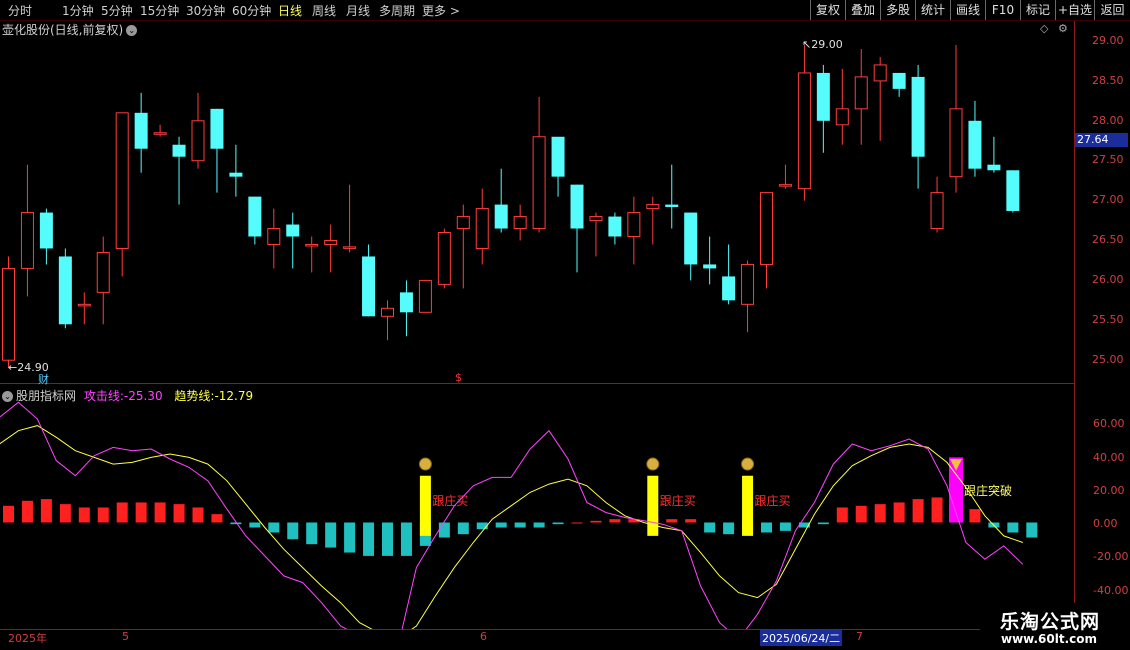 The image size is (1130, 650). I want to click on draw-line-button: 画线, so click(967, 10).